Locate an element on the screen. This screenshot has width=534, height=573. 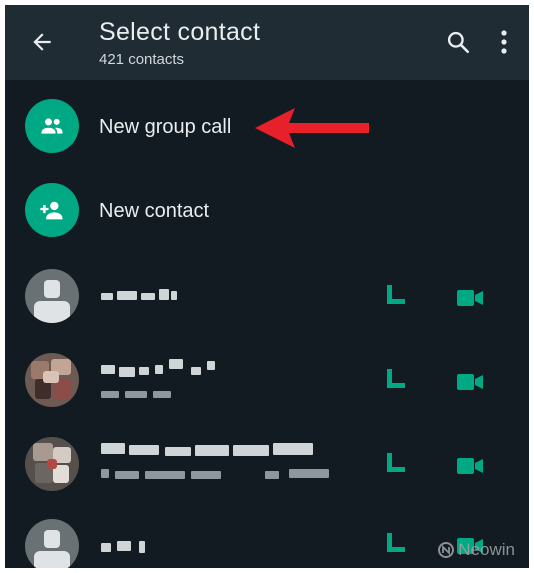
add-person-icon is located at coordinates (51, 210).